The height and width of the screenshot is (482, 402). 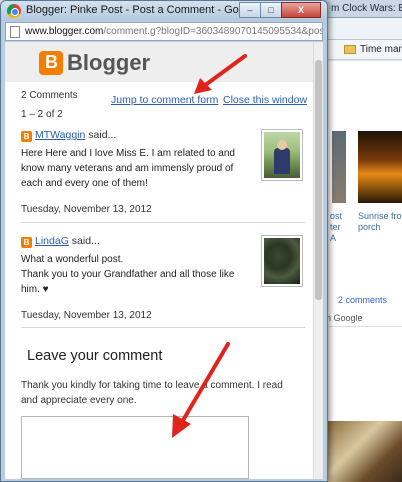 I want to click on caption-line: ost, so click(x=336, y=216).